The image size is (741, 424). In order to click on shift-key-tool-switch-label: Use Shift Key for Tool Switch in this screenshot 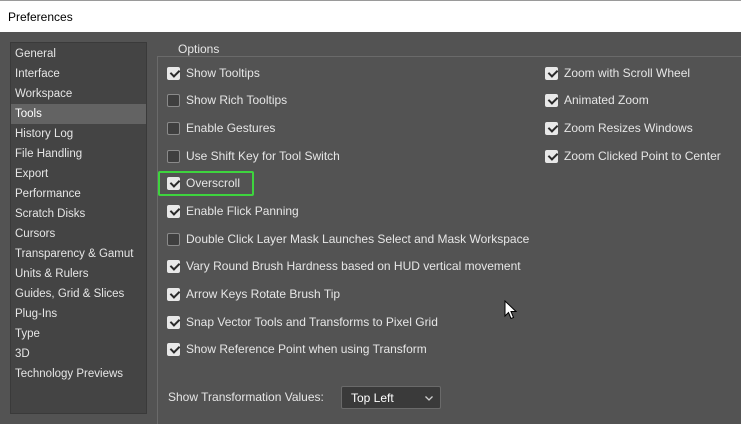, I will do `click(263, 156)`.